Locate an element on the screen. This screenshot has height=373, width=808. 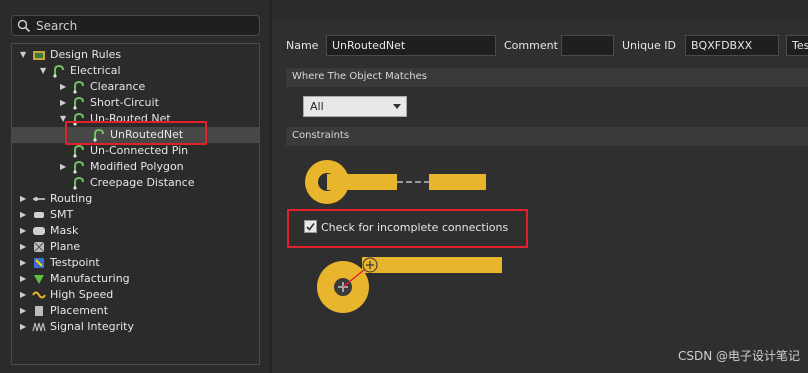
match-scope-value: All is located at coordinates (317, 106).